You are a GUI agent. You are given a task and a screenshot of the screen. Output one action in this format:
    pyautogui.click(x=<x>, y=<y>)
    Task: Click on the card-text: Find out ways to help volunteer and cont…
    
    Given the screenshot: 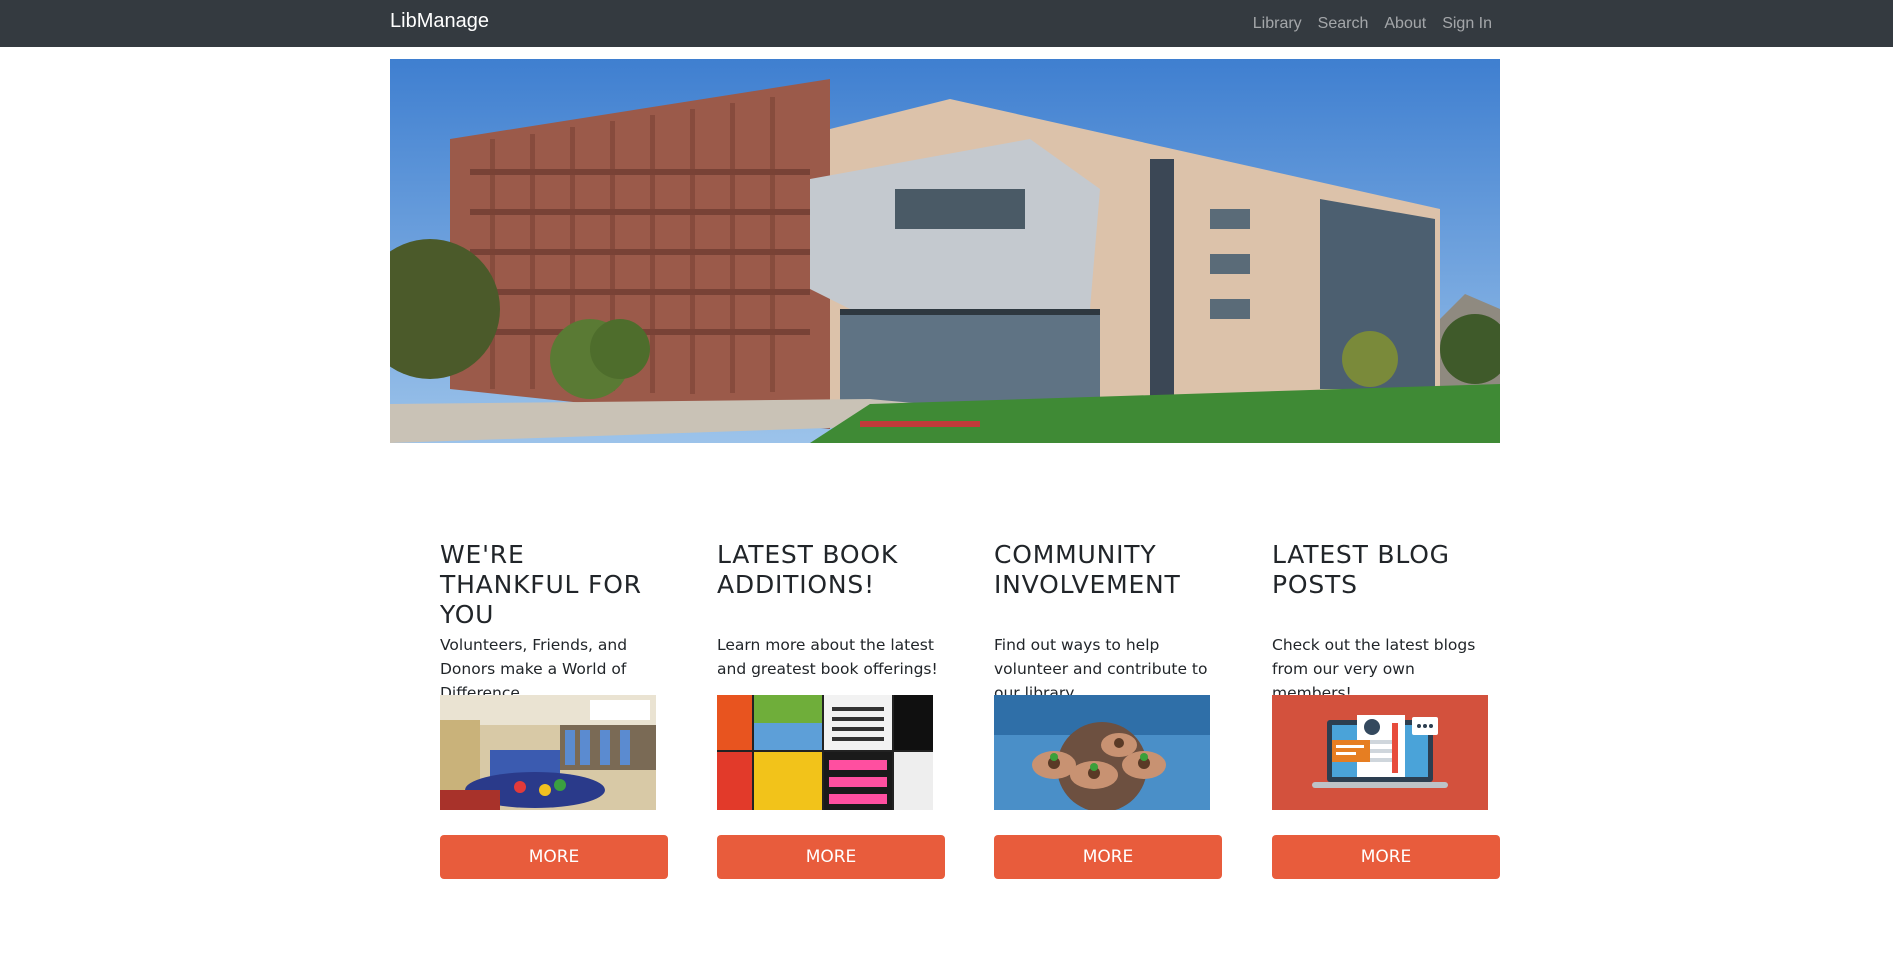 What is the action you would take?
    pyautogui.click(x=1101, y=669)
    